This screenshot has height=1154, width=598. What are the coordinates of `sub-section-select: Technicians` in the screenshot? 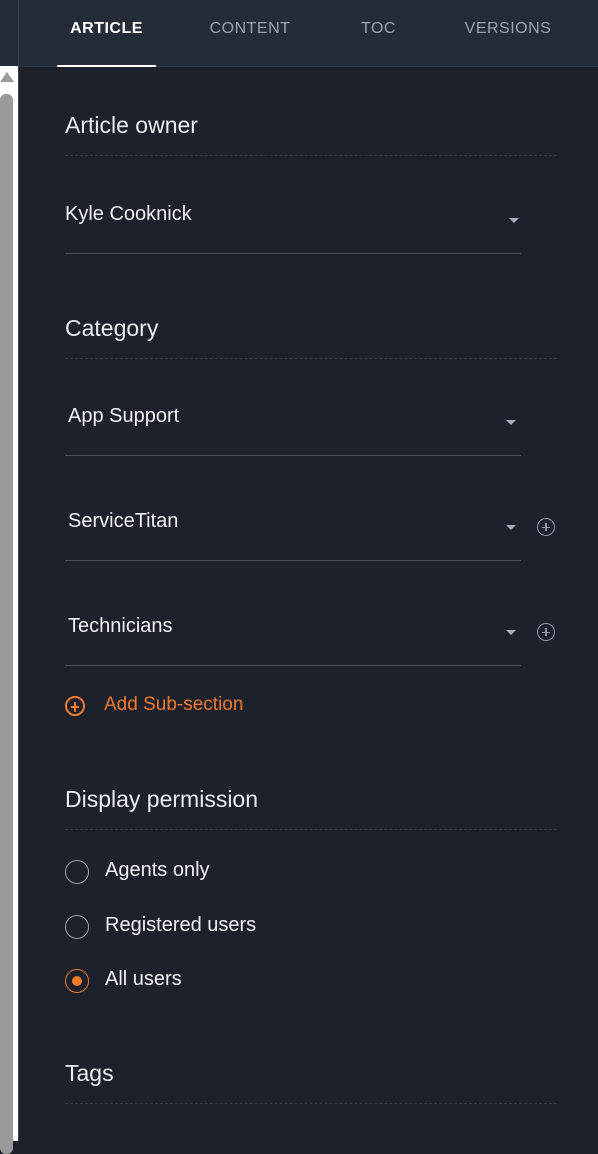 It's located at (293, 640).